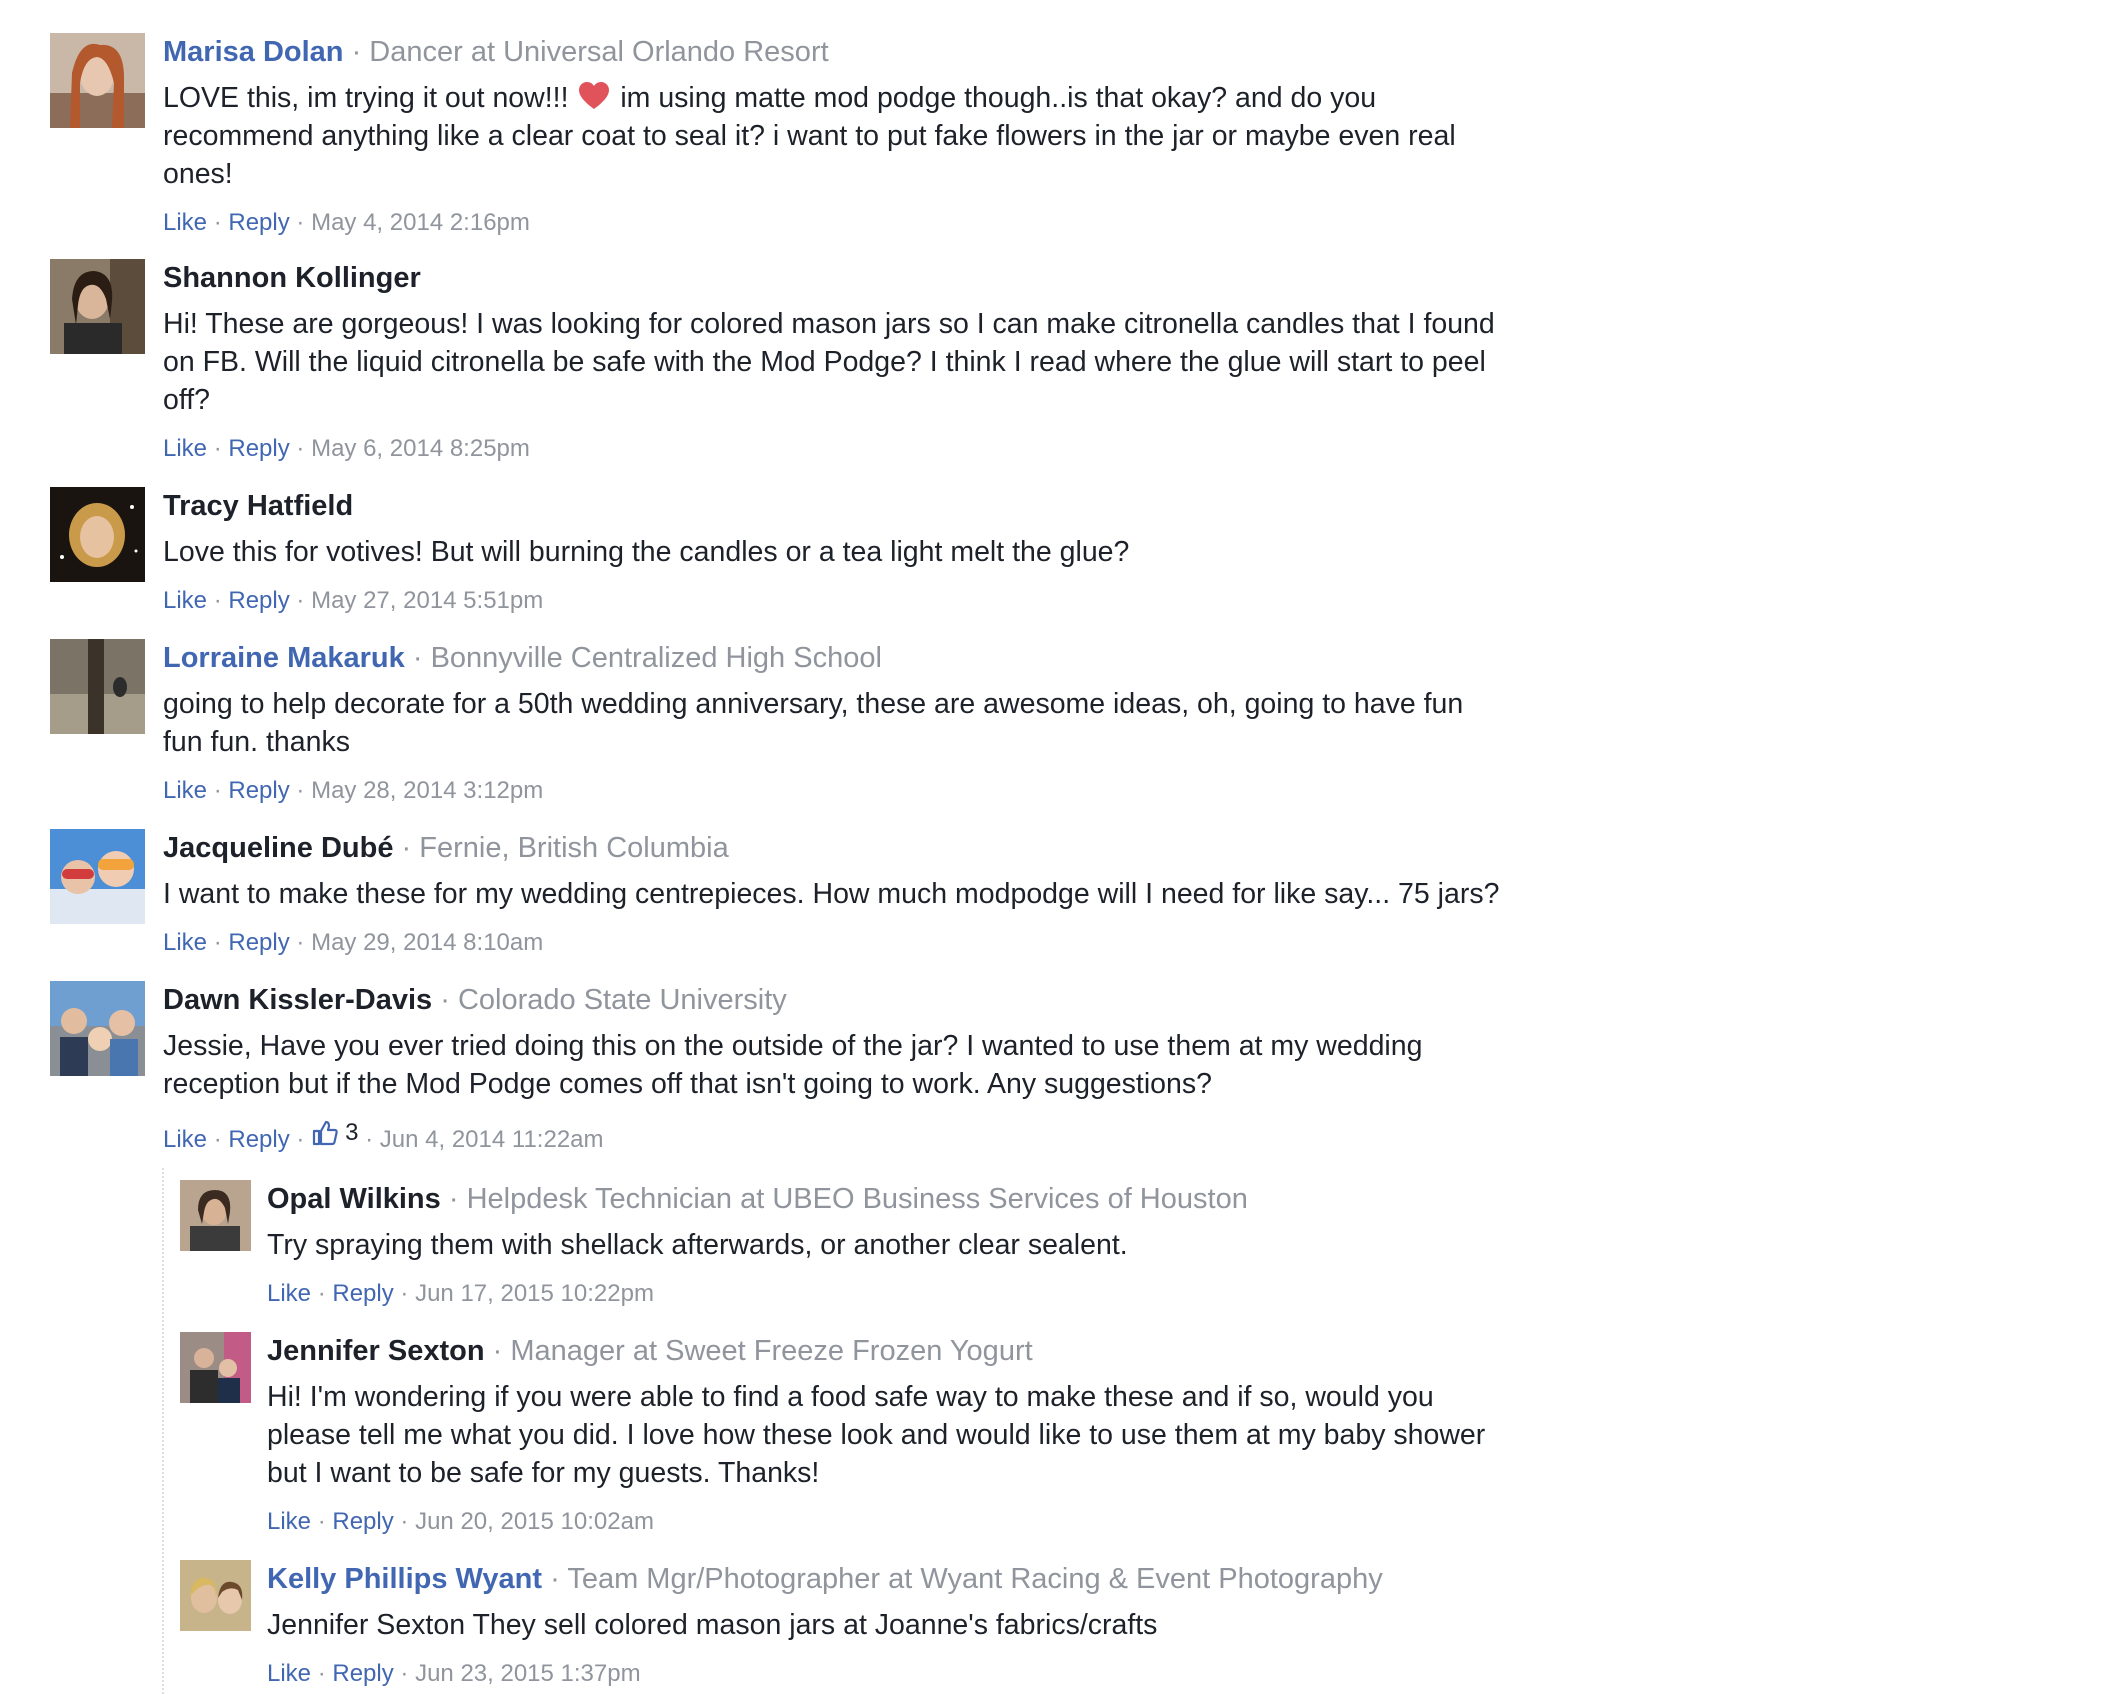 The width and height of the screenshot is (2108, 1694). I want to click on timestamp: May 6, 2014 8:25pm, so click(420, 448).